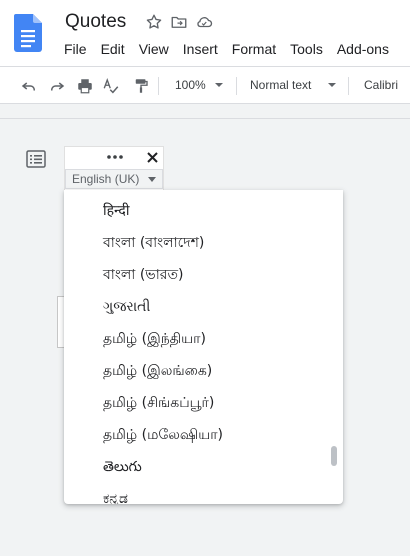  I want to click on more-options-icon, so click(115, 157).